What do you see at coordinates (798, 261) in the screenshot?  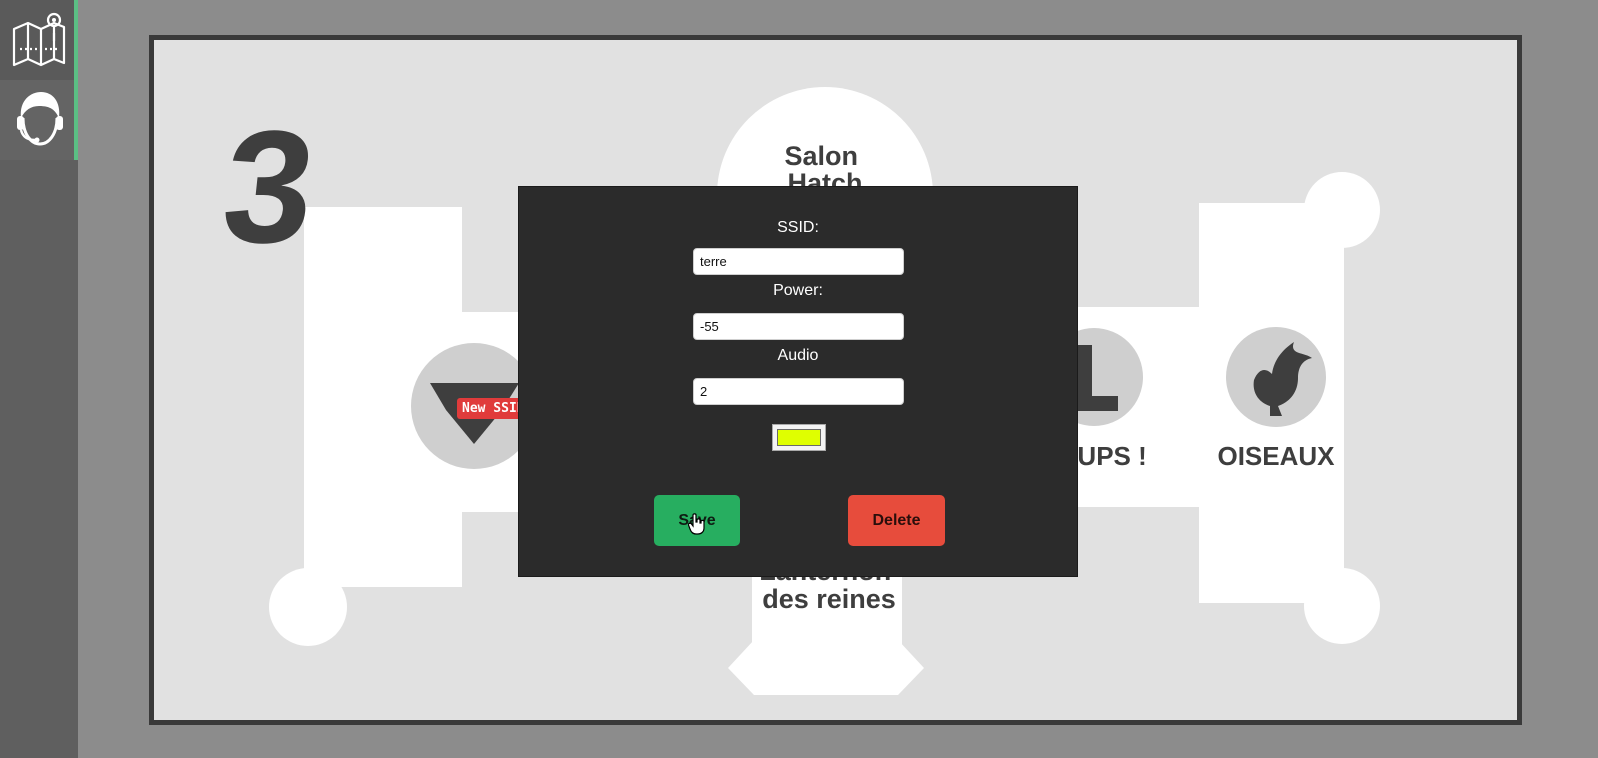 I see `ssid-input` at bounding box center [798, 261].